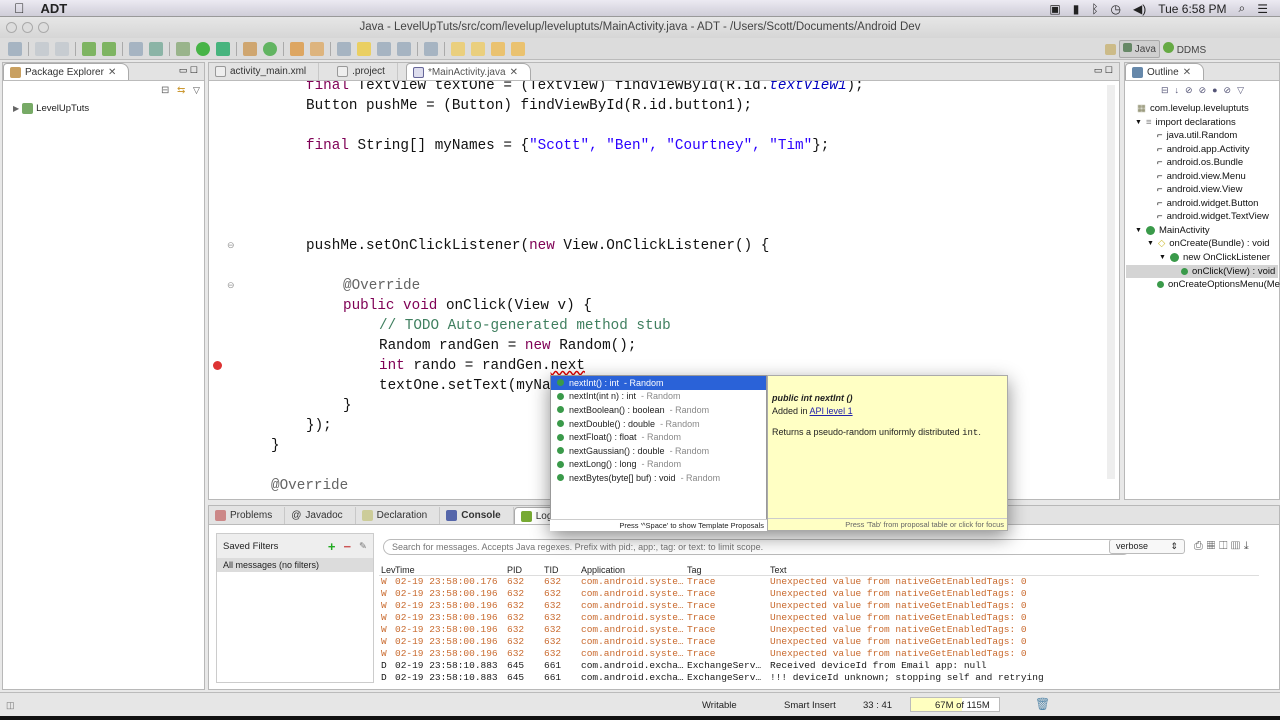  I want to click on save-icon, so click(42, 48).